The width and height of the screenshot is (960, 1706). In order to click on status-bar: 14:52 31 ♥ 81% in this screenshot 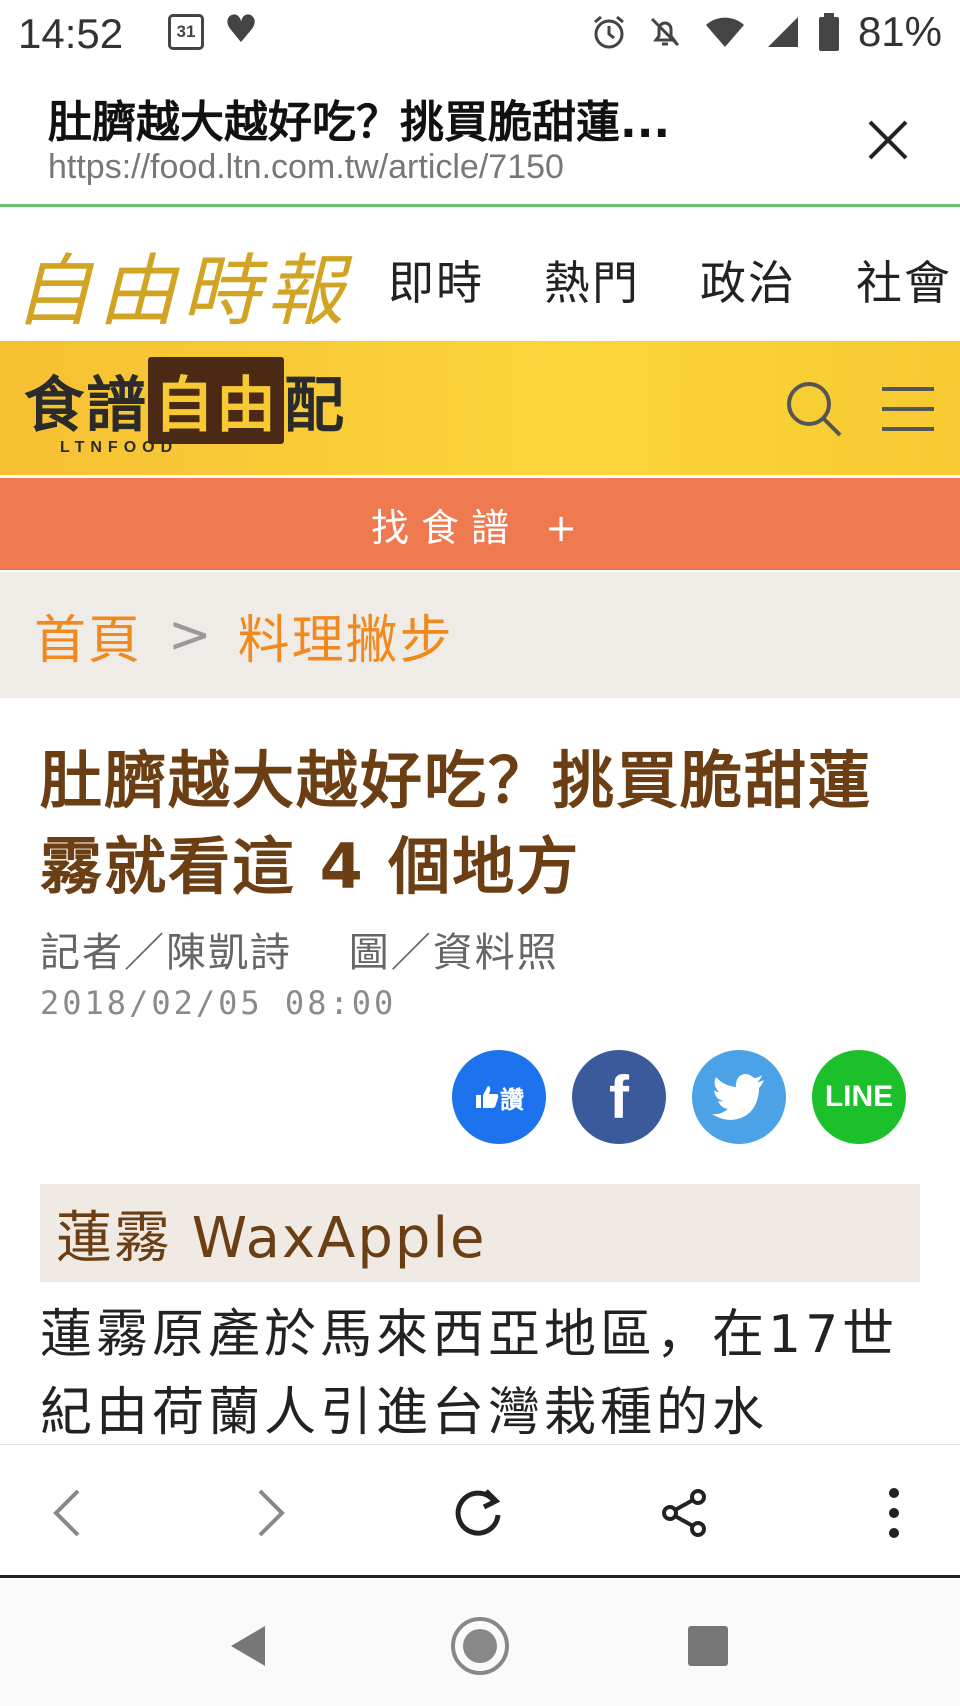, I will do `click(480, 35)`.